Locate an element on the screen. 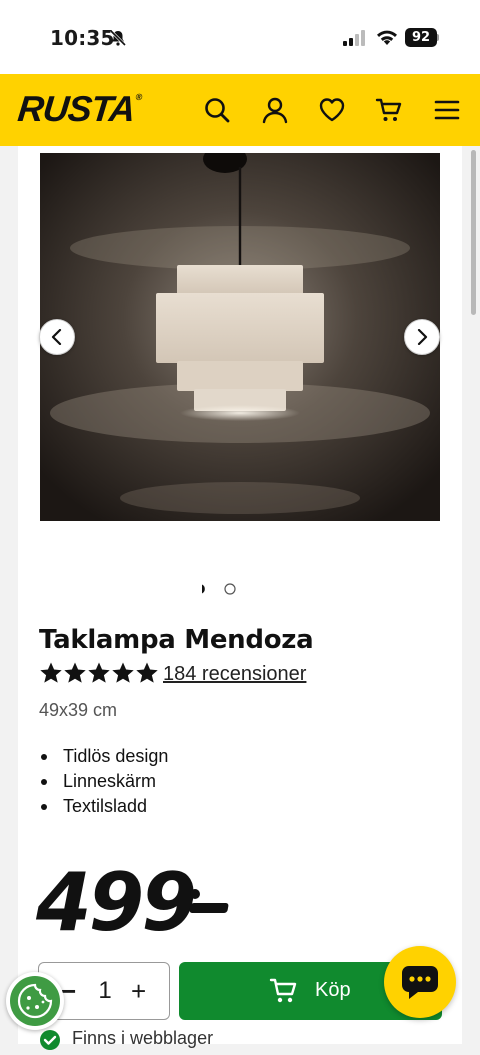 This screenshot has width=480, height=1055. account-icon is located at coordinates (275, 110).